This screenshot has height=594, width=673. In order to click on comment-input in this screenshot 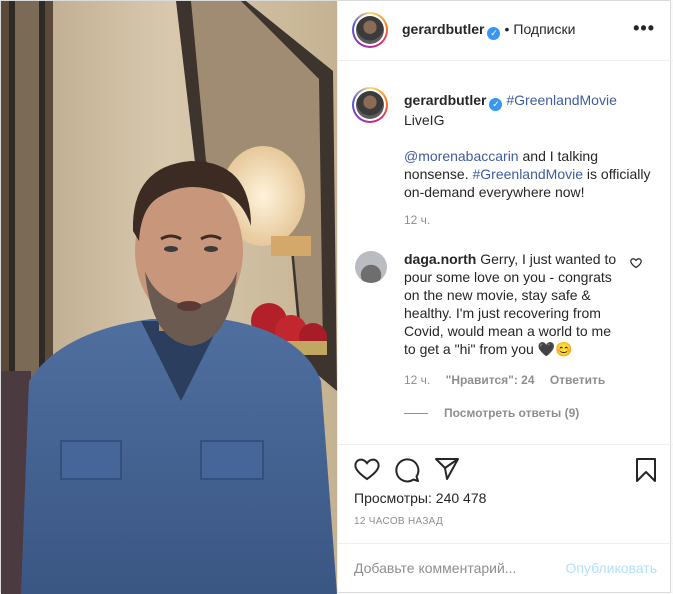, I will do `click(454, 568)`.